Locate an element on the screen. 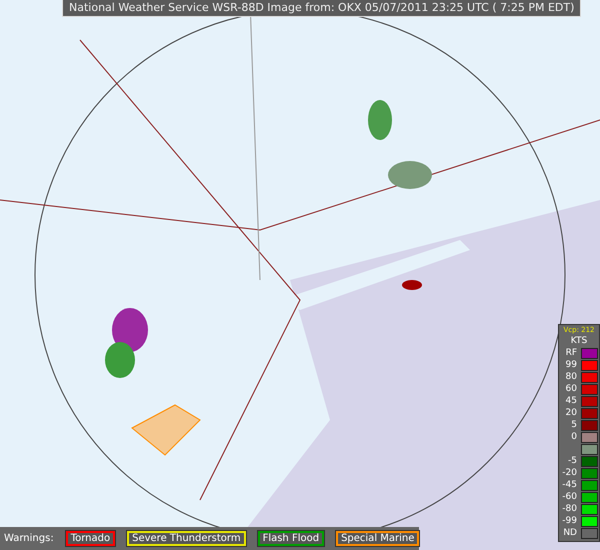 This screenshot has height=550, width=600. warning-tag: Flash Flood is located at coordinates (291, 538).